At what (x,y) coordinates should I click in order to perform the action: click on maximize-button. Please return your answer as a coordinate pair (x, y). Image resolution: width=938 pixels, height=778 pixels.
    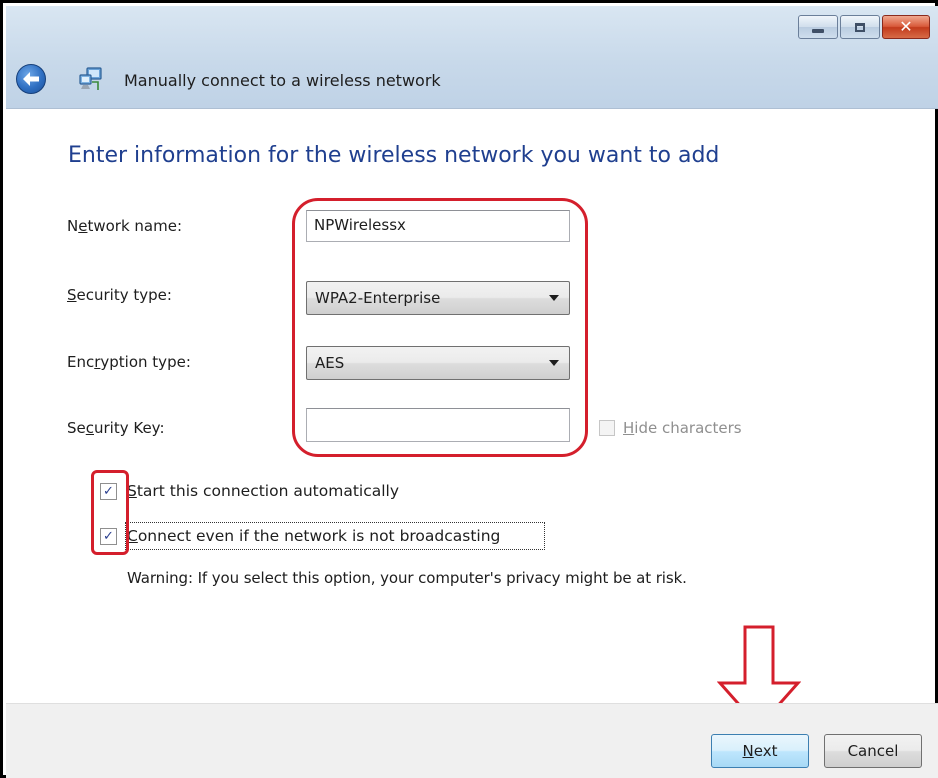
    Looking at the image, I should click on (860, 27).